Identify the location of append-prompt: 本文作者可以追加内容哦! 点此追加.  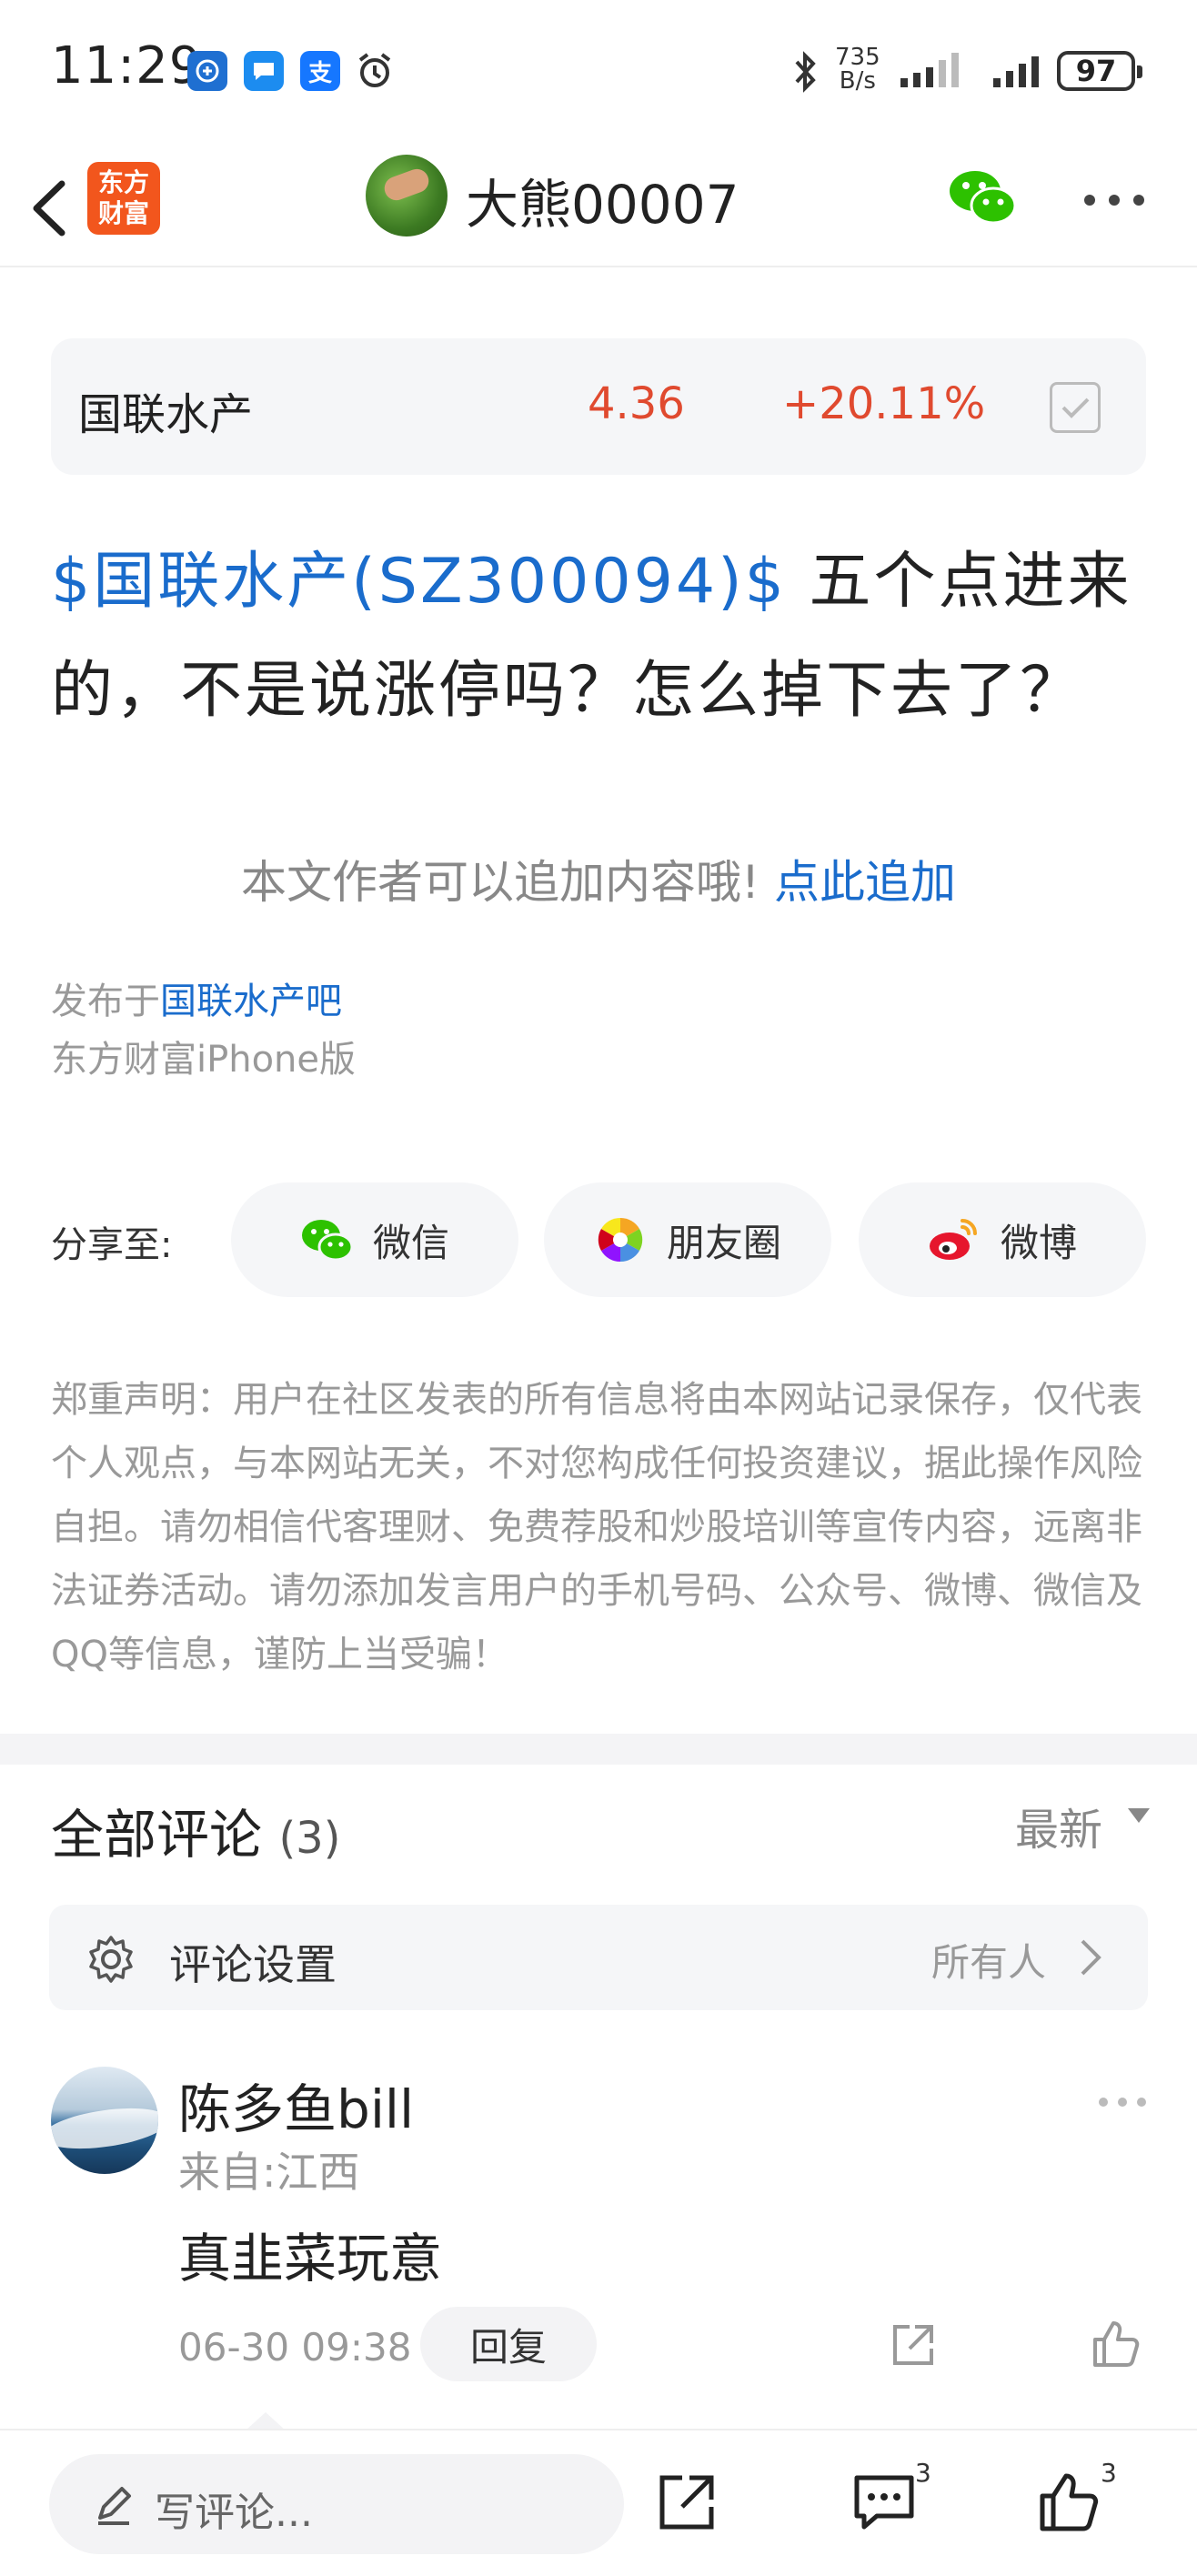
(598, 878).